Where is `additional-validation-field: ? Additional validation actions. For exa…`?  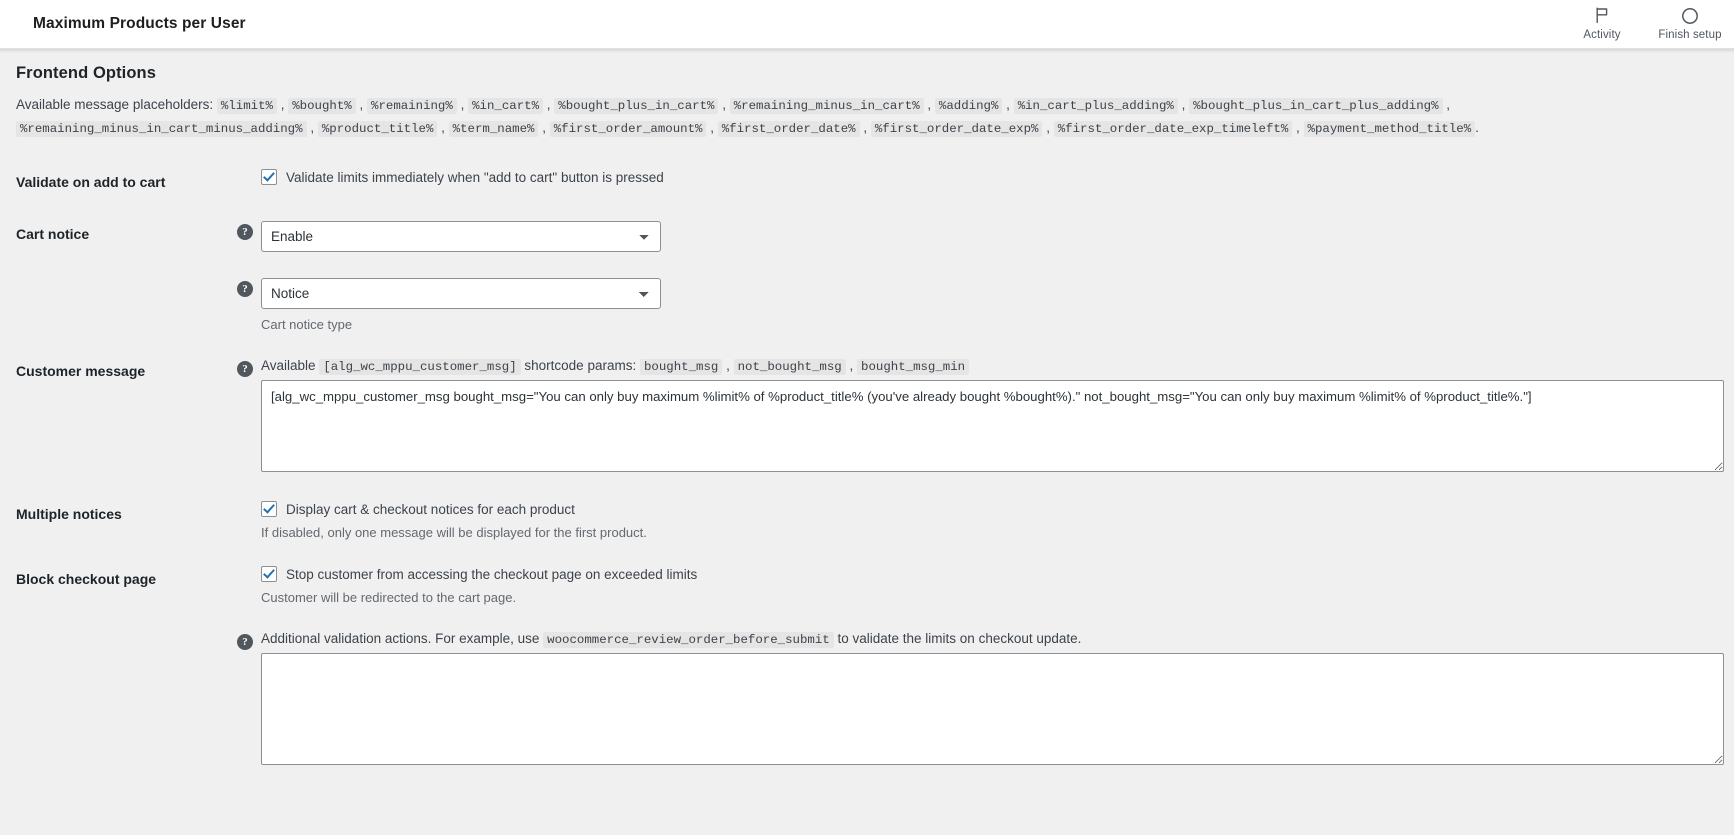 additional-validation-field: ? Additional validation actions. For exa… is located at coordinates (980, 699).